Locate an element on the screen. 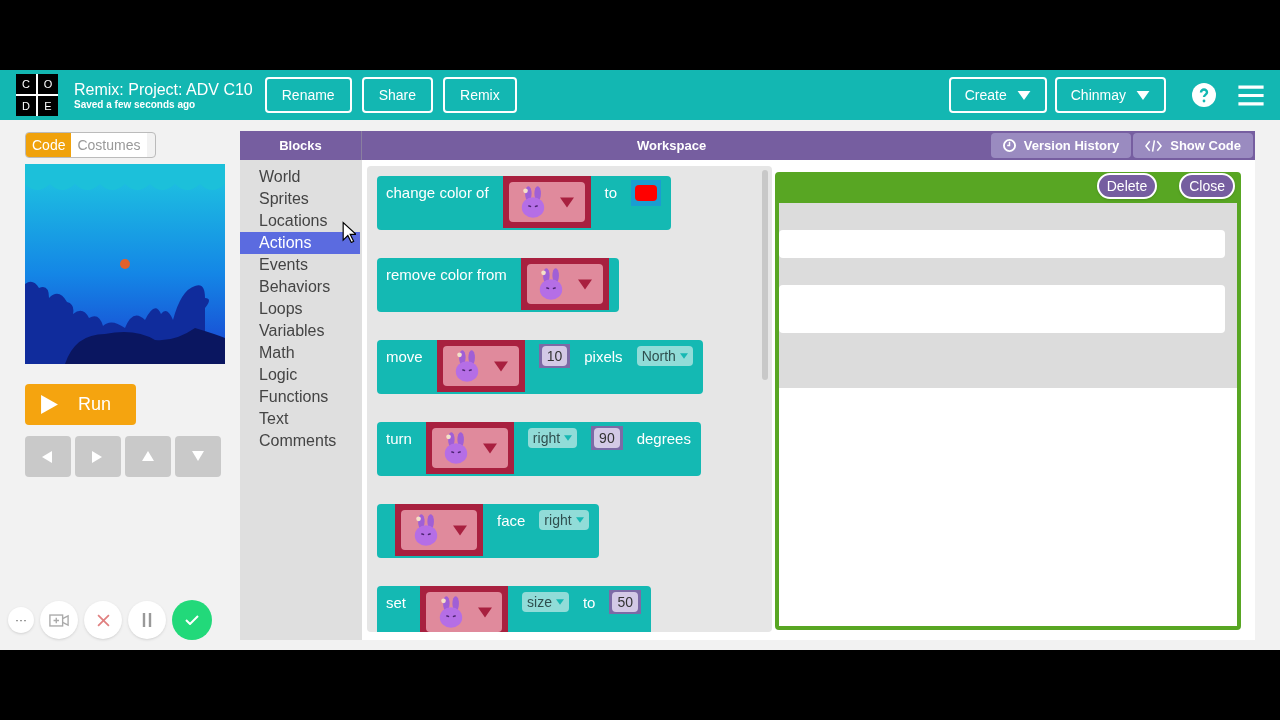 Image resolution: width=1280 pixels, height=720 pixels. block-label: face is located at coordinates (511, 521).